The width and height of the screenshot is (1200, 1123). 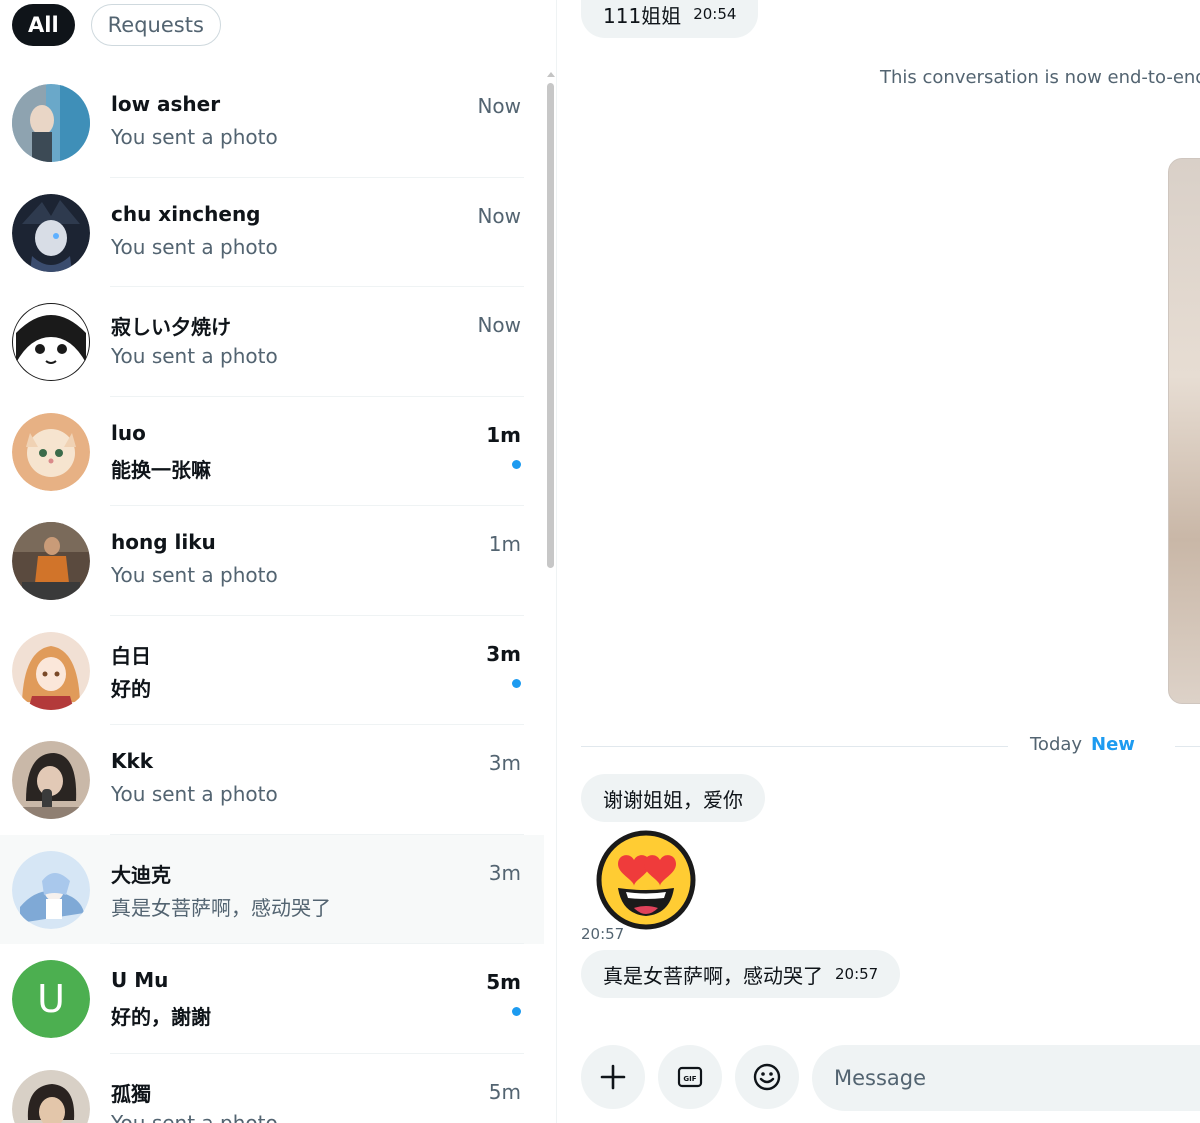 I want to click on scrollbar-thumb, so click(x=550, y=325).